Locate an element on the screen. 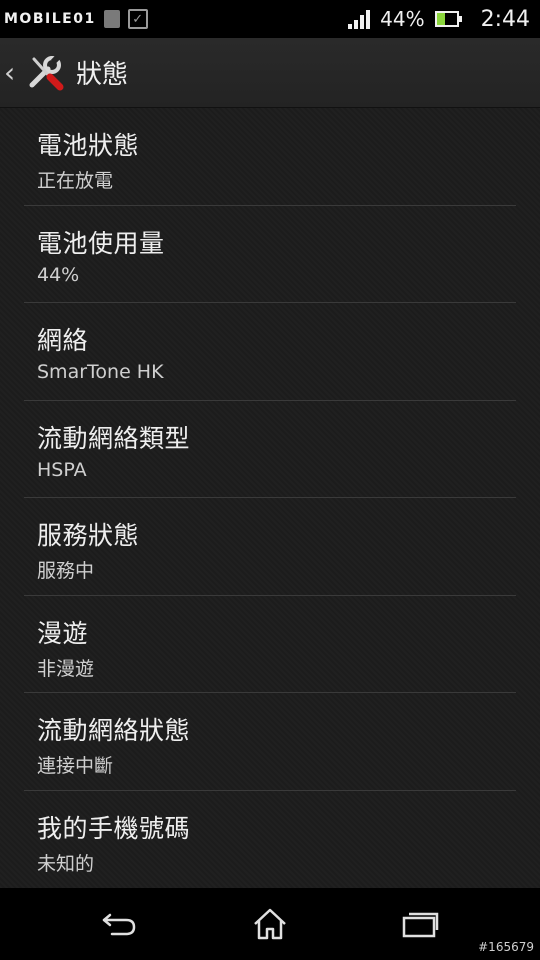  list-item-value: 連接中斷 is located at coordinates (75, 766).